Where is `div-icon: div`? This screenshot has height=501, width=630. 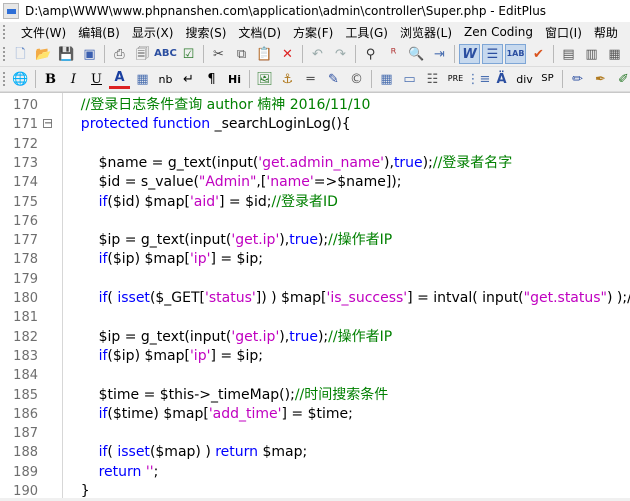 div-icon: div is located at coordinates (524, 79).